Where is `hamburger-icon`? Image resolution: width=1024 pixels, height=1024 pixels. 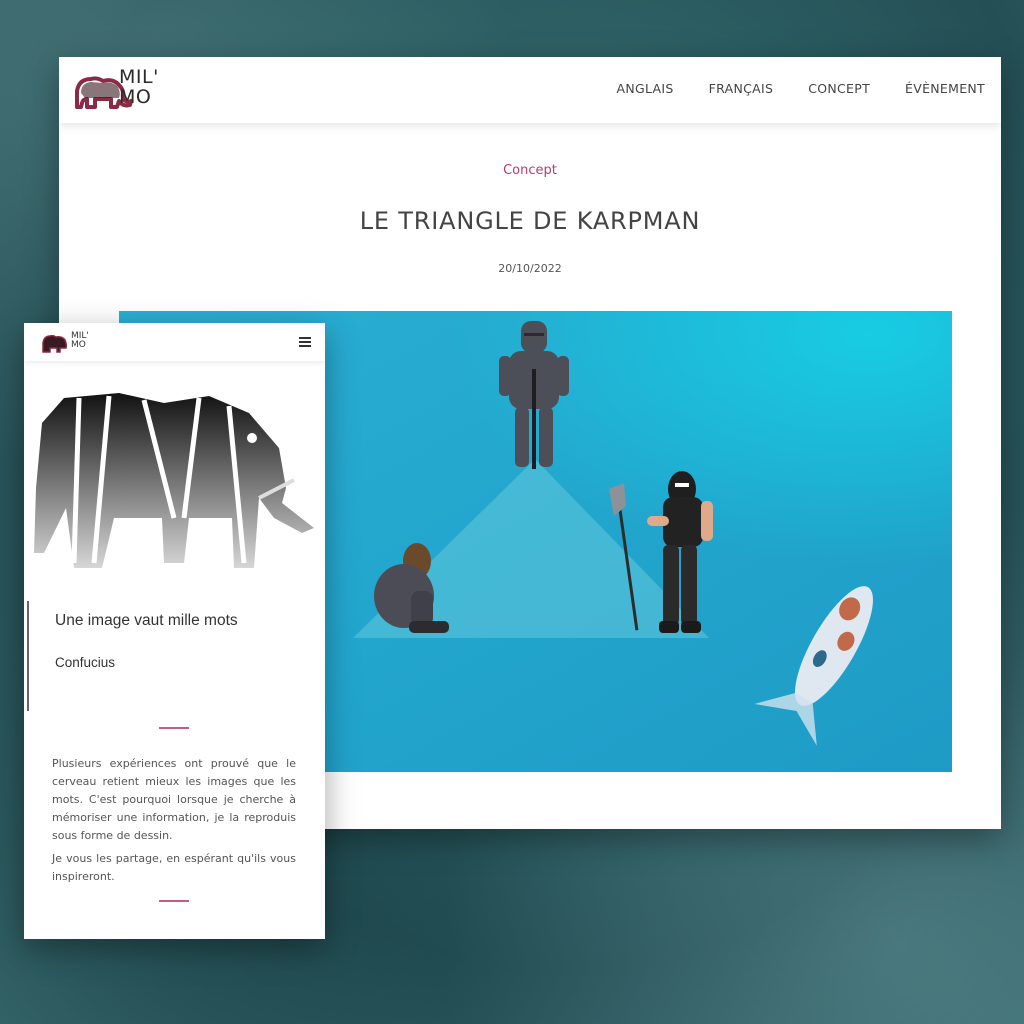 hamburger-icon is located at coordinates (305, 342).